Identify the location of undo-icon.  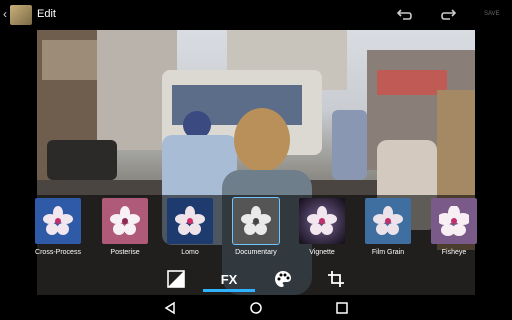
(404, 15).